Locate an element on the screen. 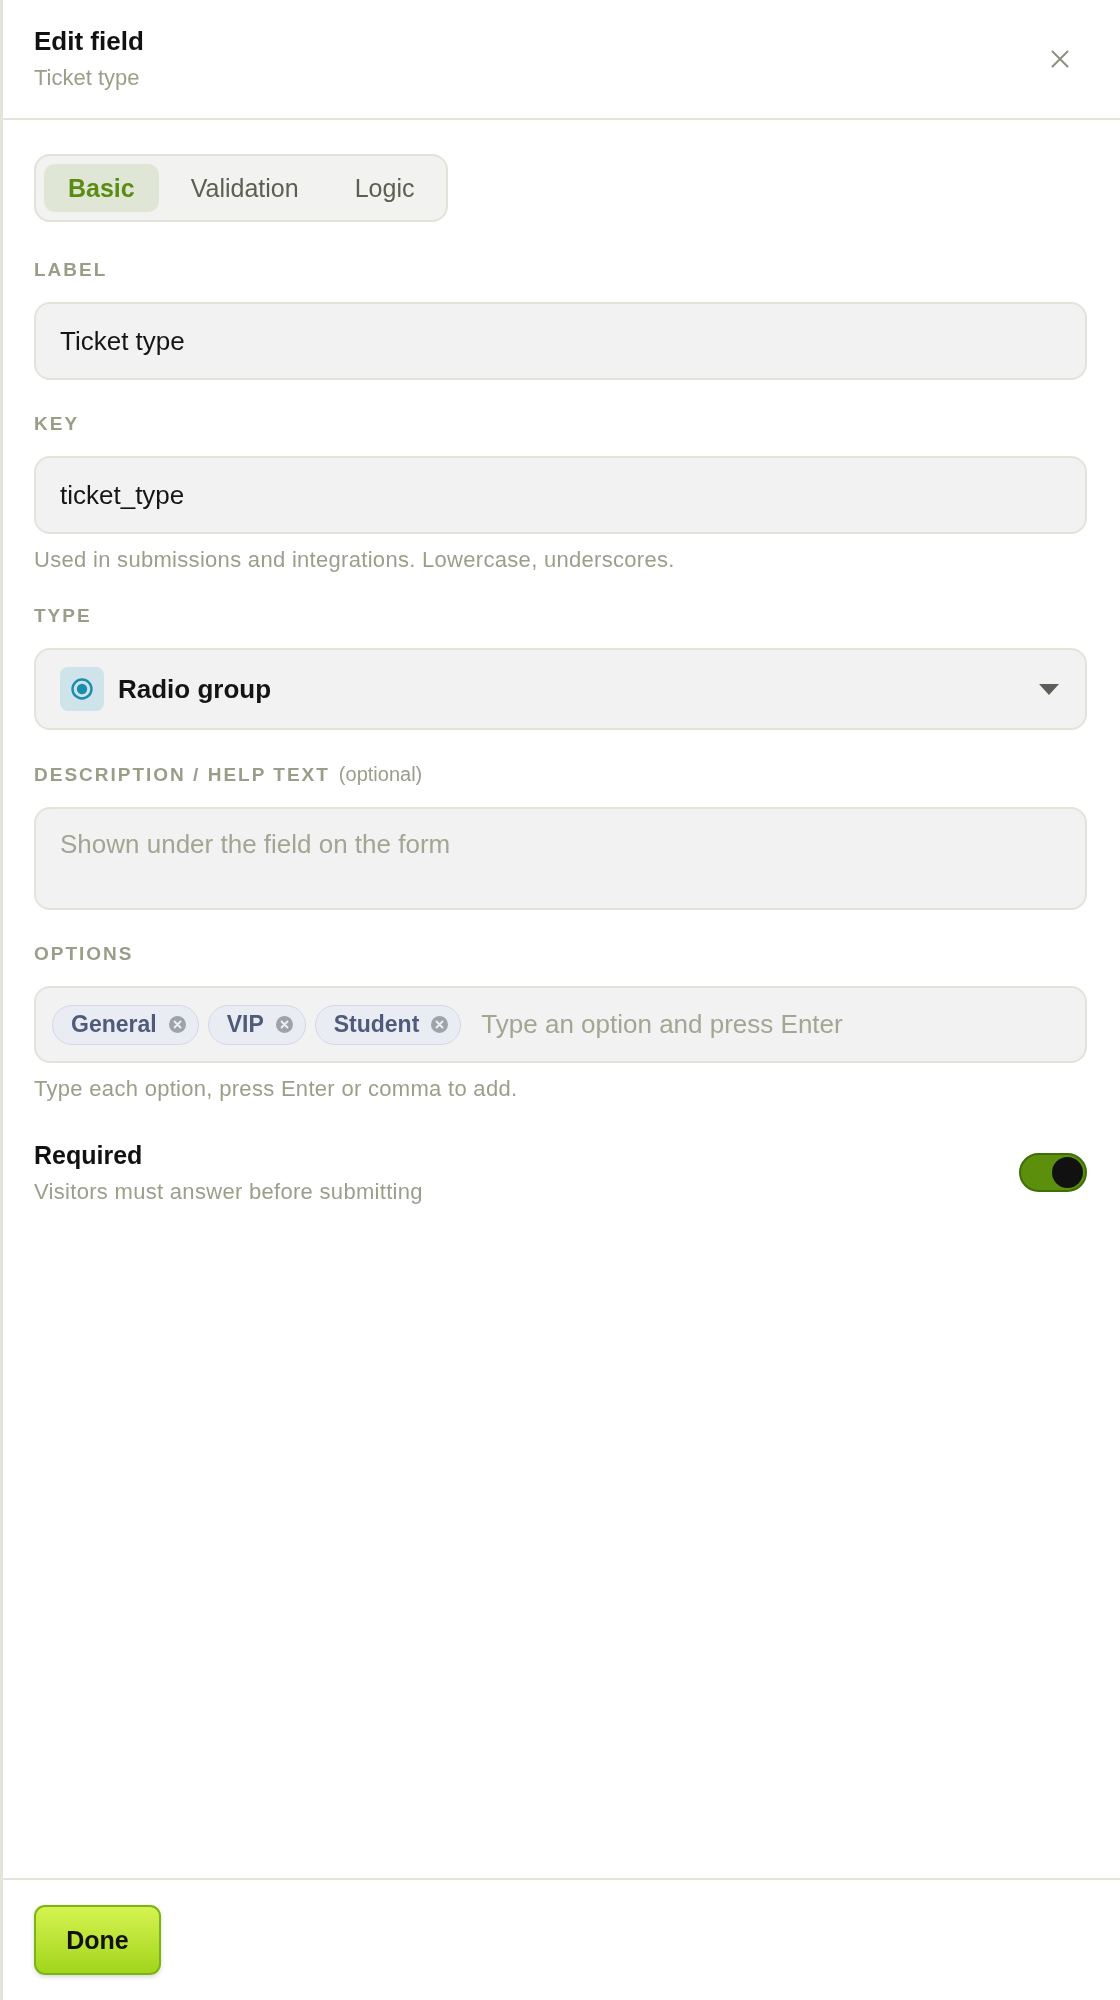 The image size is (1120, 2000). field-label: LABEL is located at coordinates (71, 270).